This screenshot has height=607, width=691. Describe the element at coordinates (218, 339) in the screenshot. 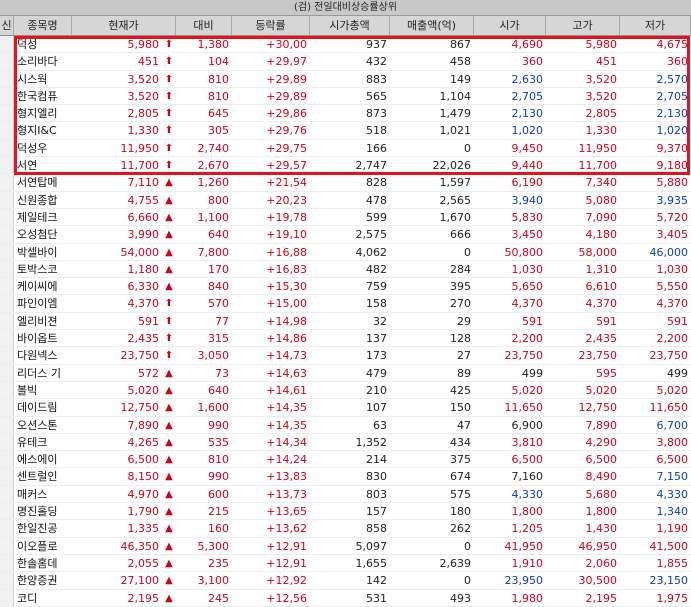

I see `change-cell: 315` at that location.